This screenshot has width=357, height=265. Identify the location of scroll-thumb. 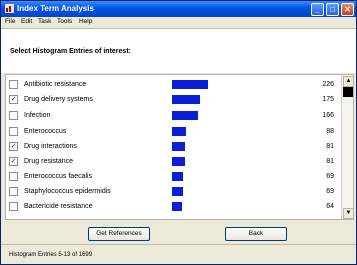
(348, 92).